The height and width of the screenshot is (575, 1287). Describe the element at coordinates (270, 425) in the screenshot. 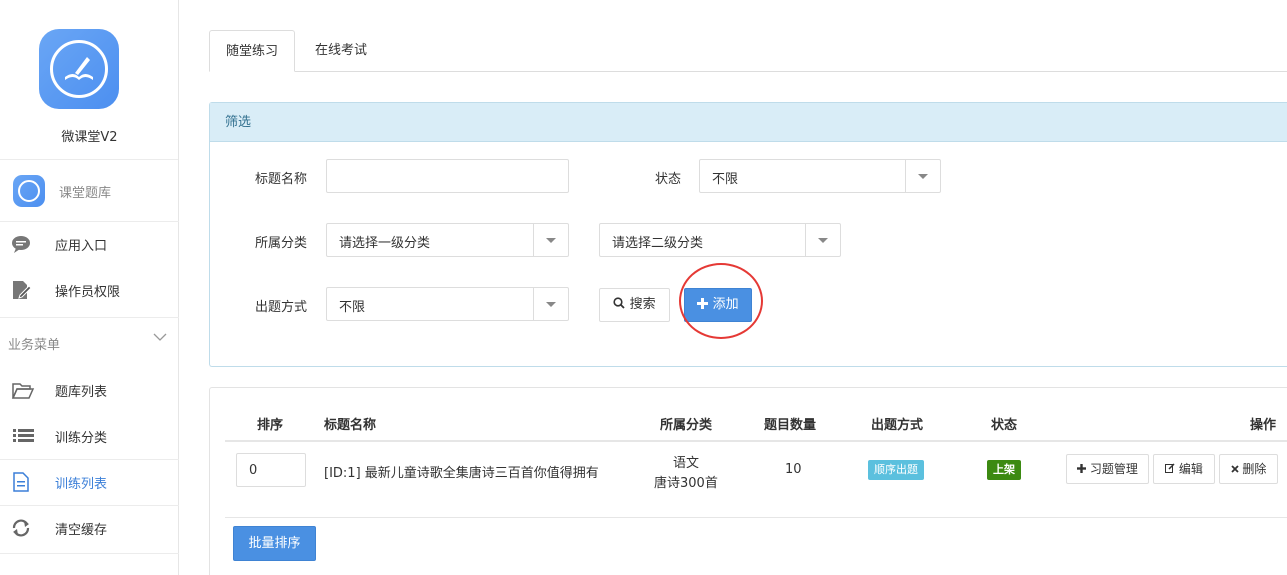

I see `header-sort: 排序` at that location.